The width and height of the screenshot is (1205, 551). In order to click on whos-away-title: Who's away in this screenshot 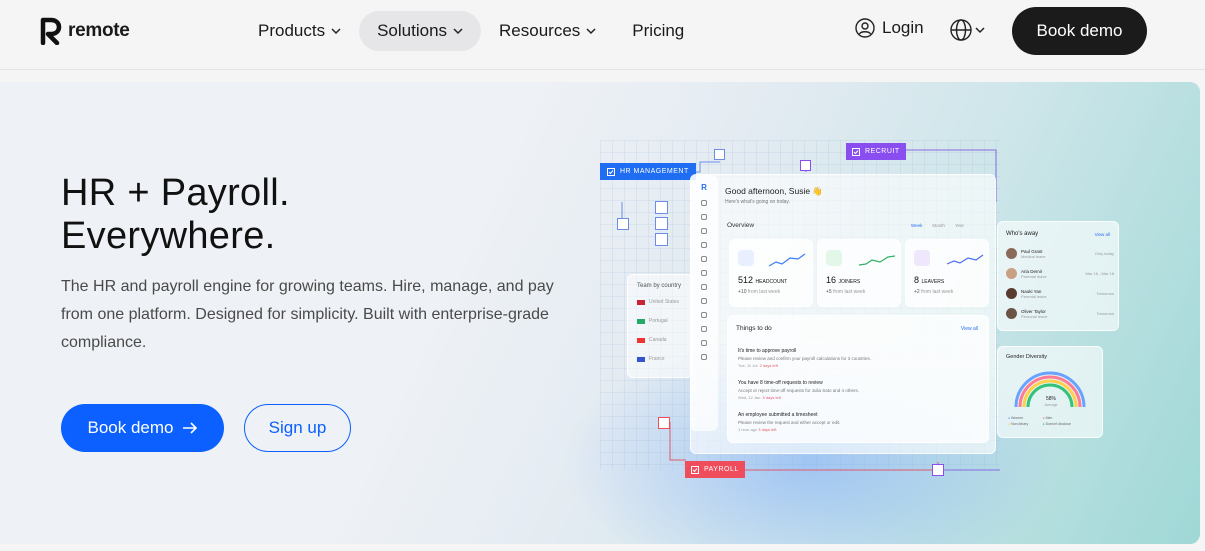, I will do `click(1022, 234)`.